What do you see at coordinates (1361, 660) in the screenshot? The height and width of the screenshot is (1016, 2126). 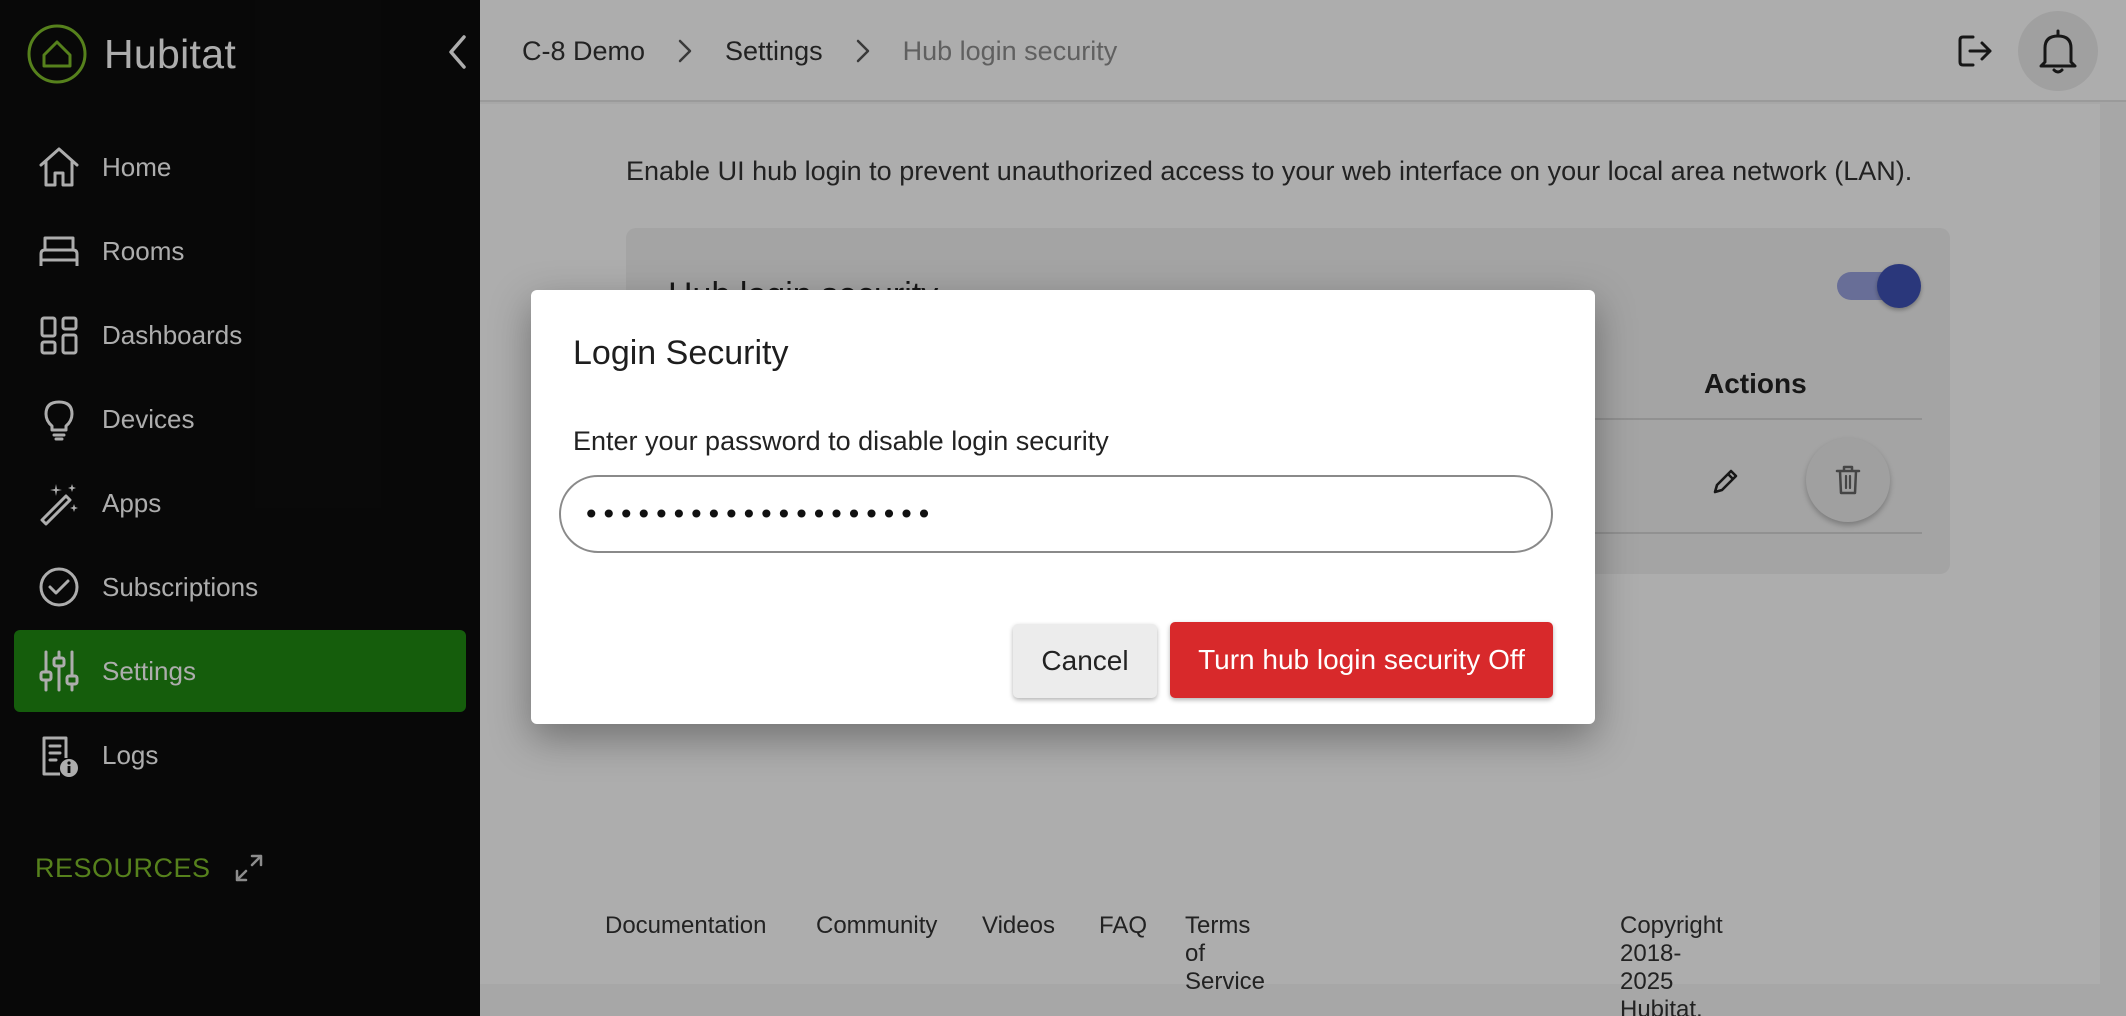 I see `turn-off-login-security-button: Turn hub login security Off` at bounding box center [1361, 660].